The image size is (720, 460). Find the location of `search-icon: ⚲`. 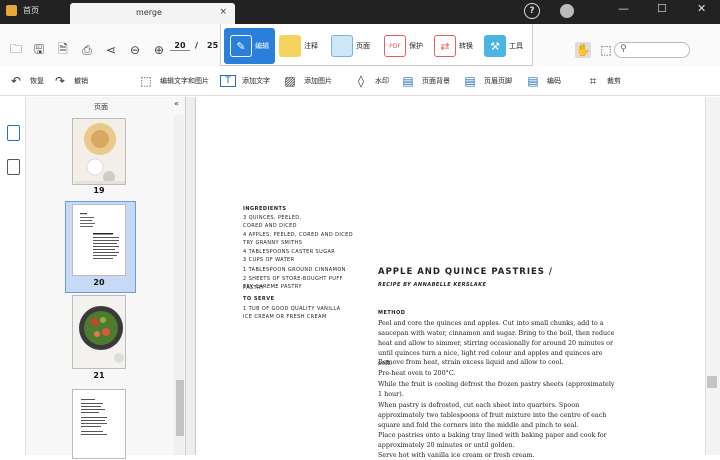

search-icon: ⚲ is located at coordinates (623, 49).